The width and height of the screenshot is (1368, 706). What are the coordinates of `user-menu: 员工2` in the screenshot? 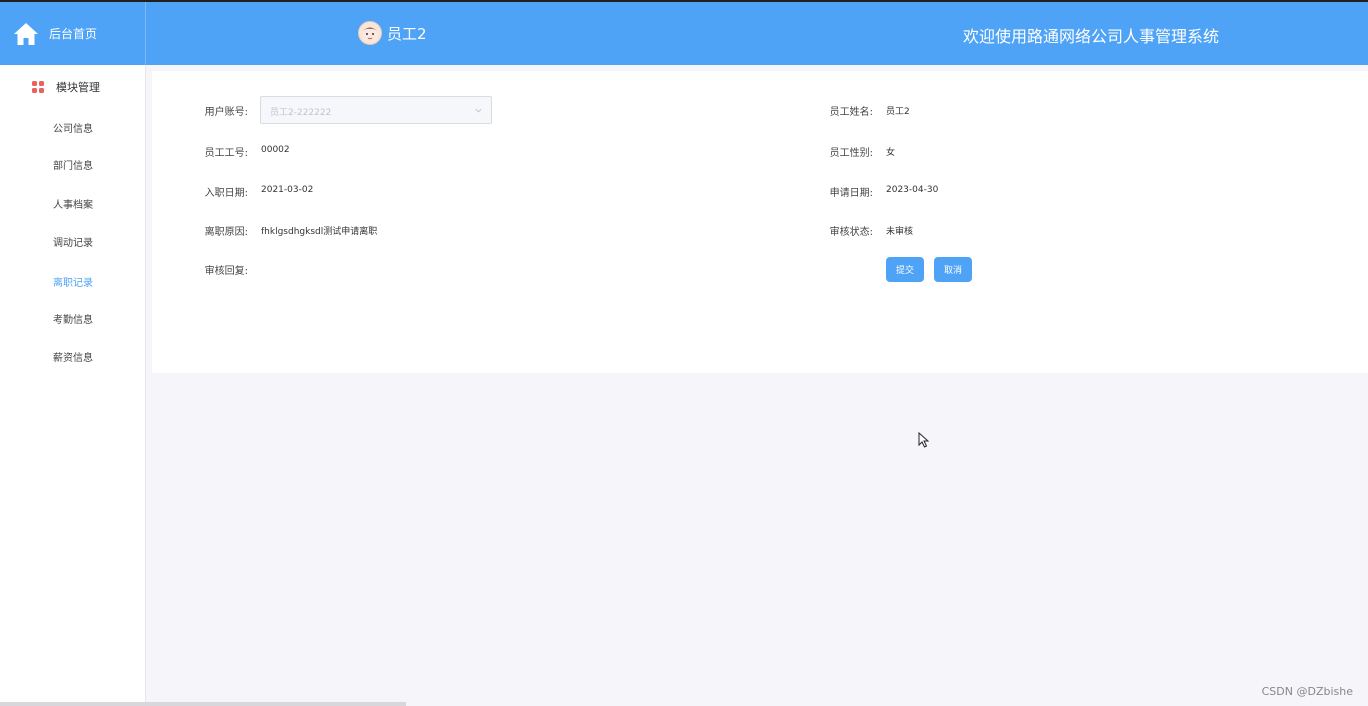 It's located at (392, 33).